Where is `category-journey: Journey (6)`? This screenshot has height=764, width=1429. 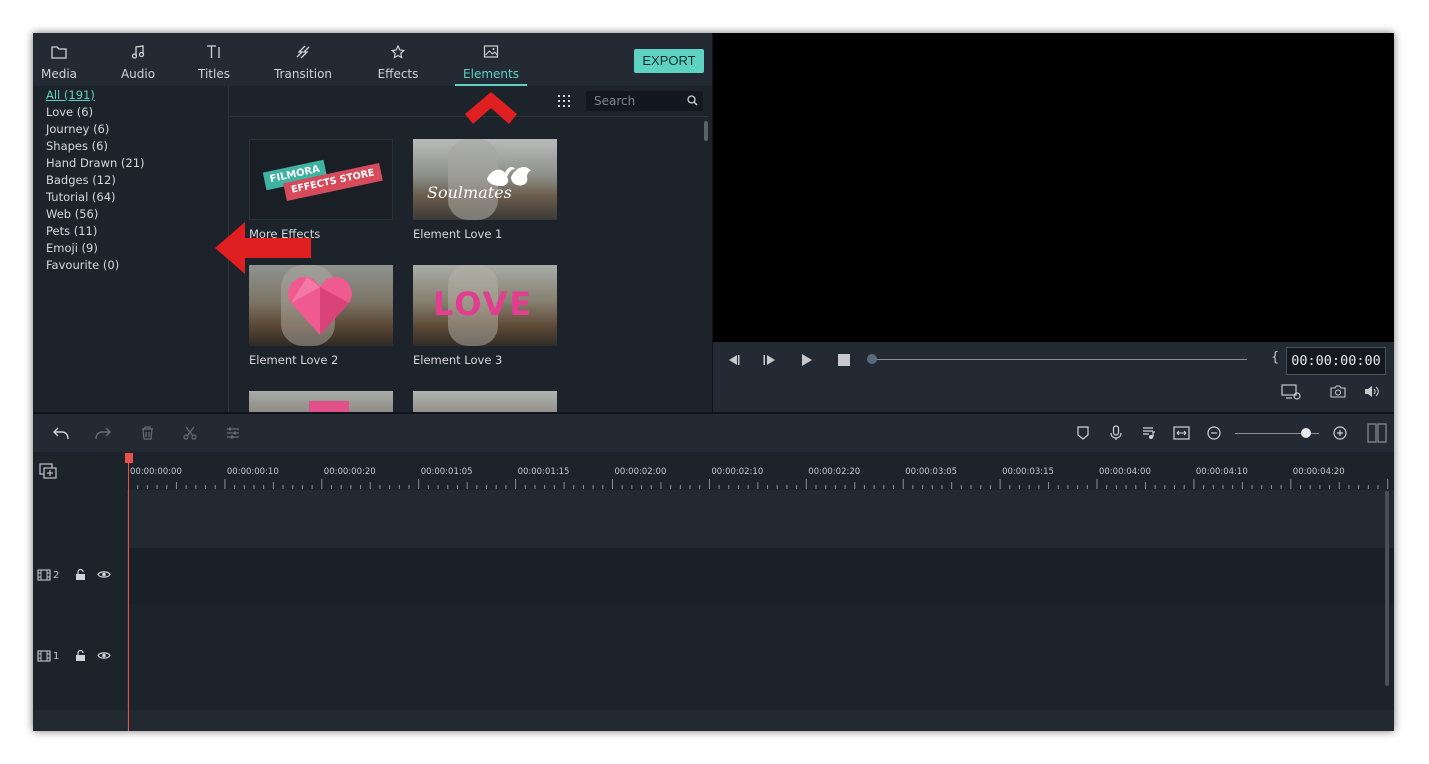
category-journey: Journey (6) is located at coordinates (77, 129).